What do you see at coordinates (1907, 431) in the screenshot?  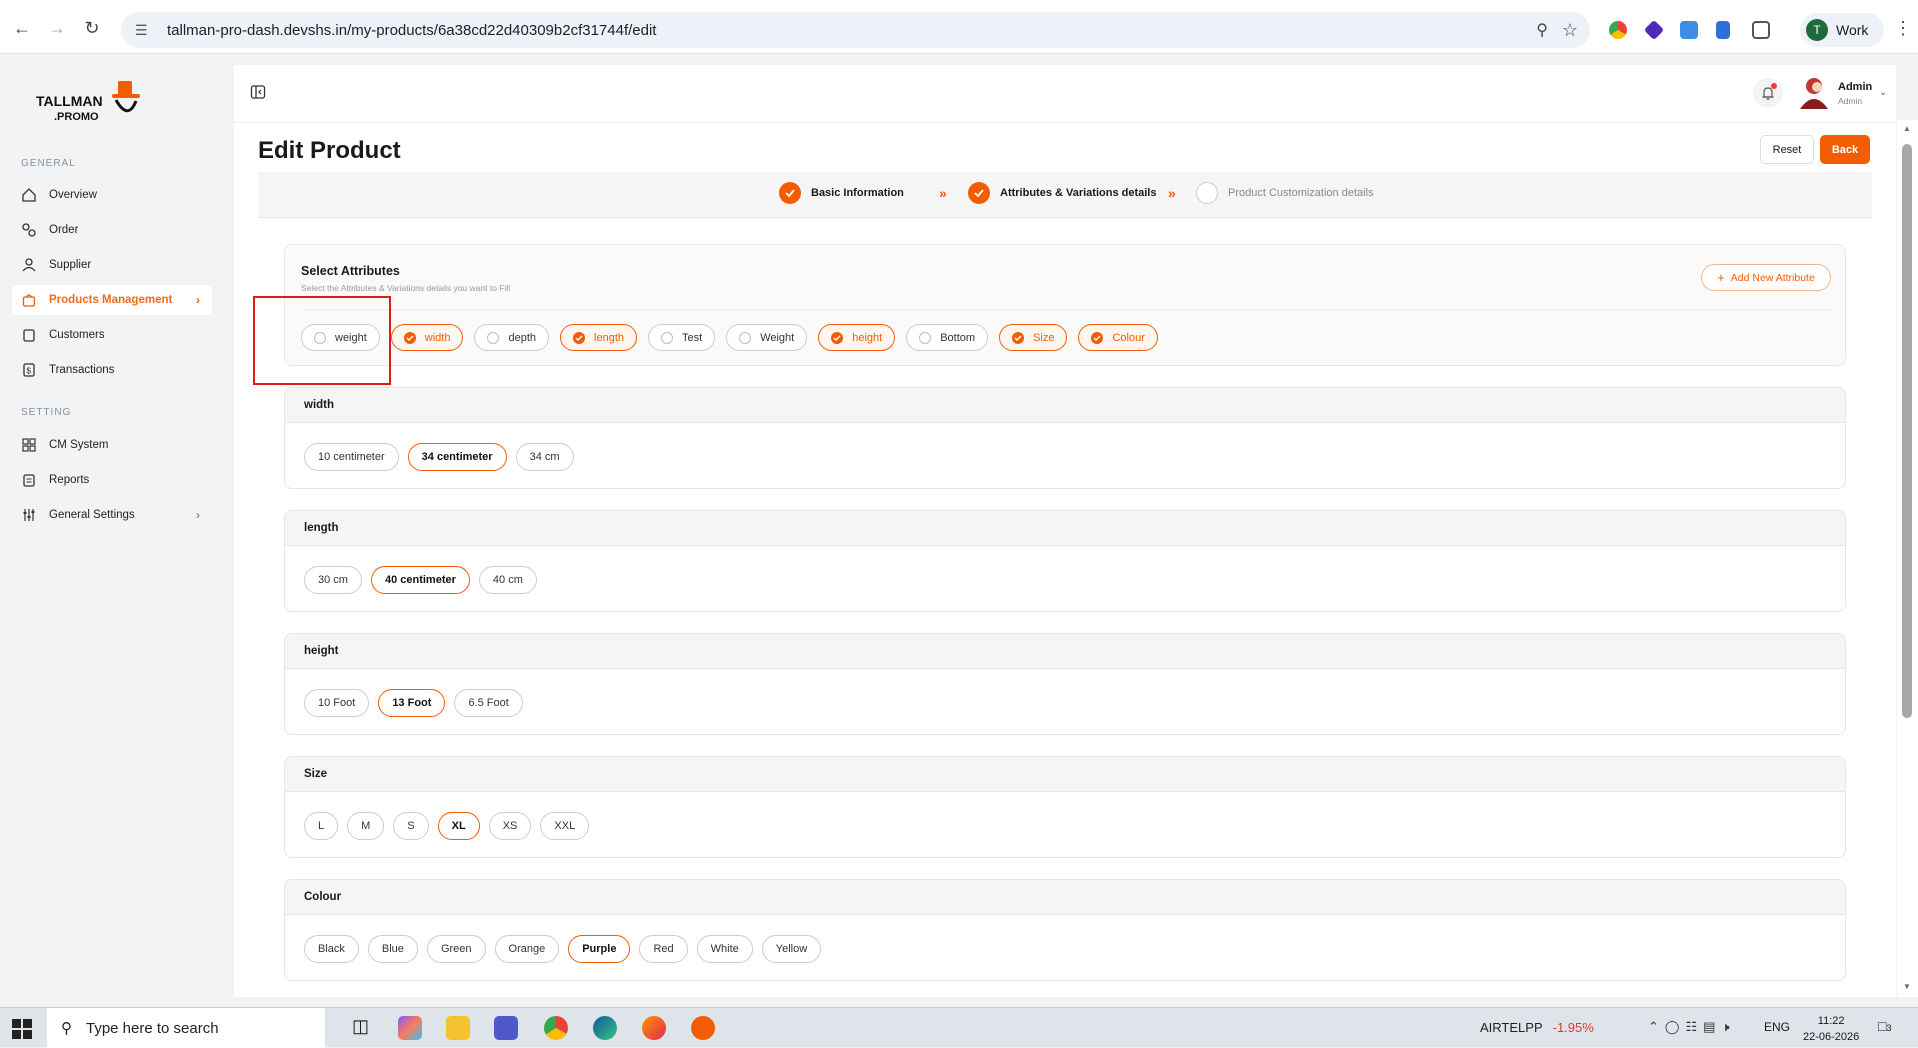 I see `scrollbar-thumb` at bounding box center [1907, 431].